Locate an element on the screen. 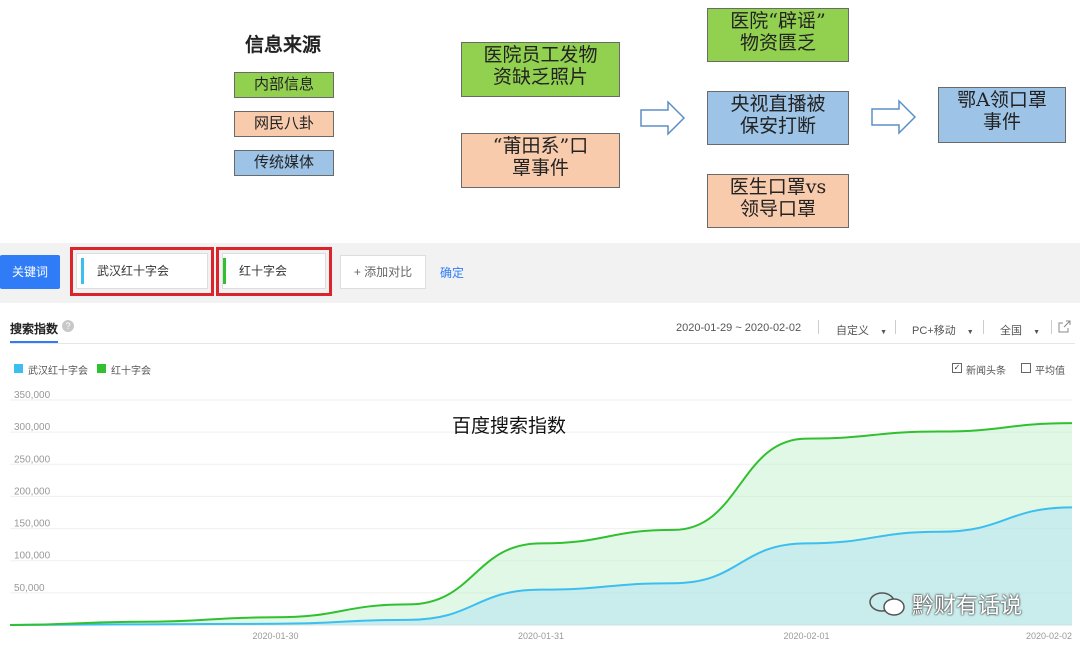  box-doctor-vs-leader: 医生口罩vs 领导口罩 is located at coordinates (778, 201).